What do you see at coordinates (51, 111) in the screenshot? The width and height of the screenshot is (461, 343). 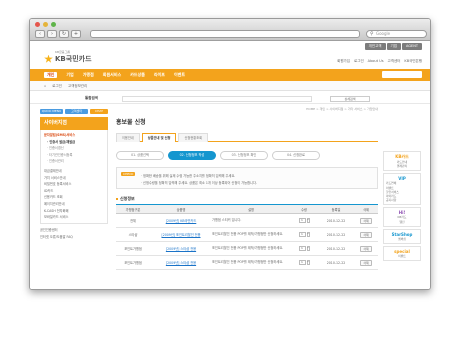 I see `quick-menu-button: QUICK MENU` at bounding box center [51, 111].